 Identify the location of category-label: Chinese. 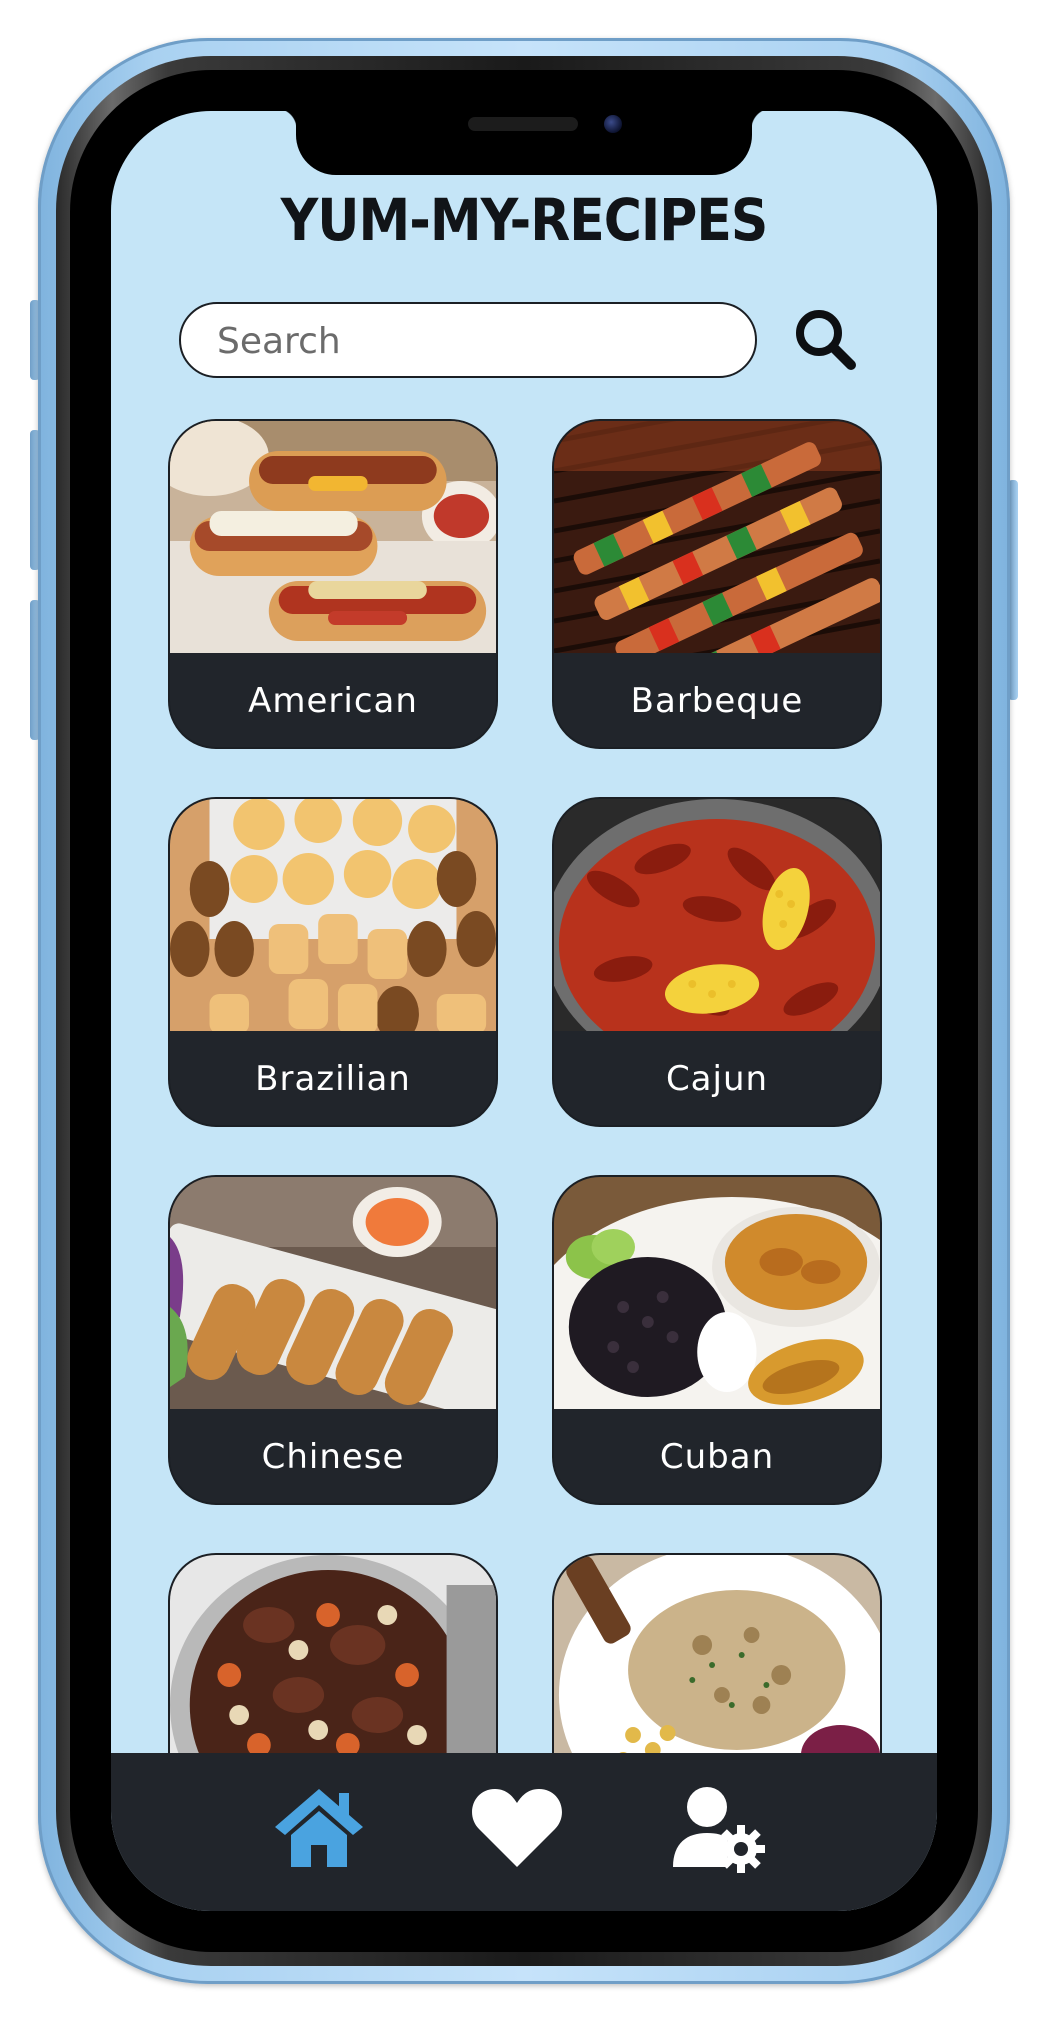
(333, 1457).